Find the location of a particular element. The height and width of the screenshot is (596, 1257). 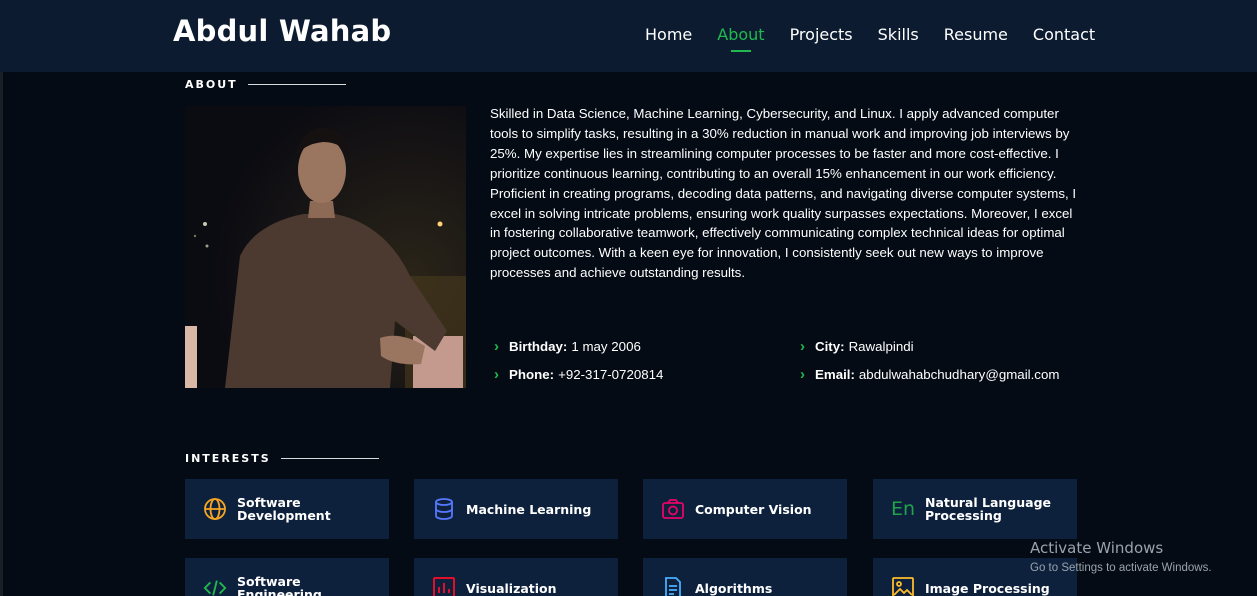

interest-label: Algorithms is located at coordinates (734, 588).